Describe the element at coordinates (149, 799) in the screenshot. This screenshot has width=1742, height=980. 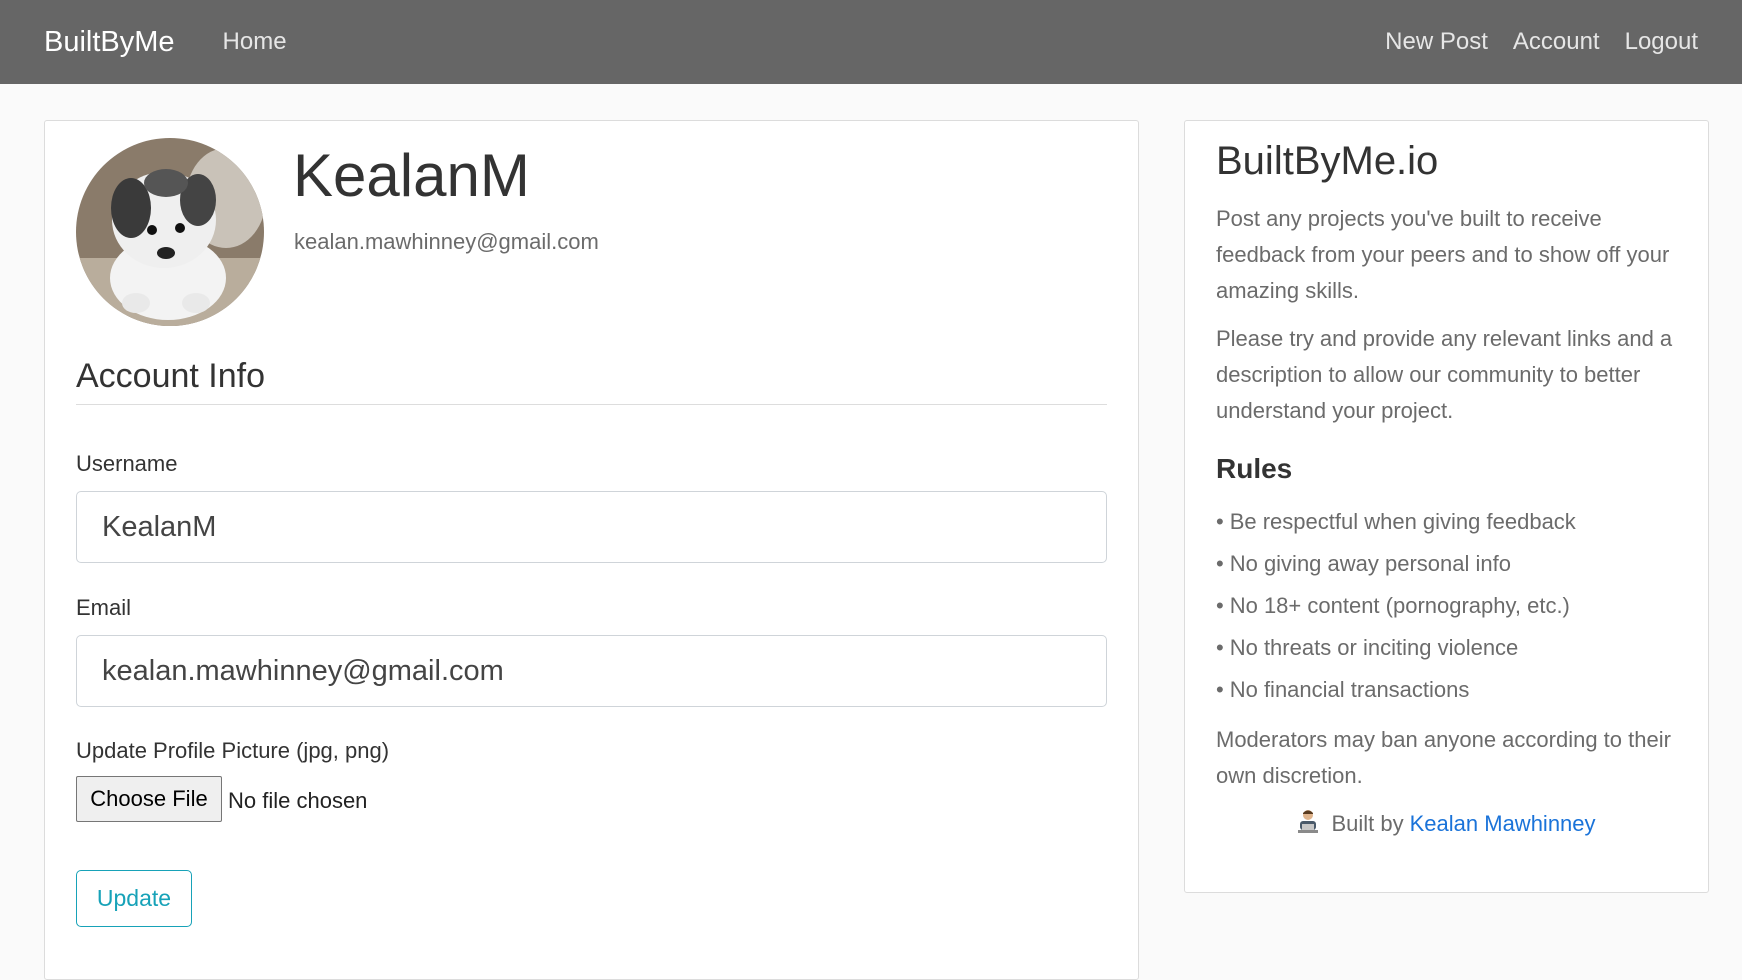
I see `choose-file-button: Choose File` at that location.